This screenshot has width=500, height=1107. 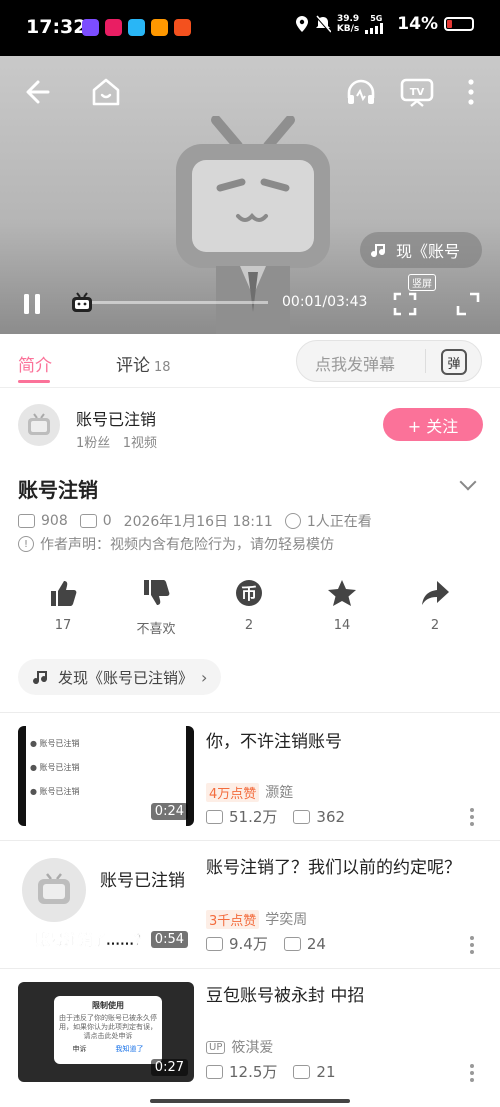 I want to click on home-icon, so click(x=106, y=92).